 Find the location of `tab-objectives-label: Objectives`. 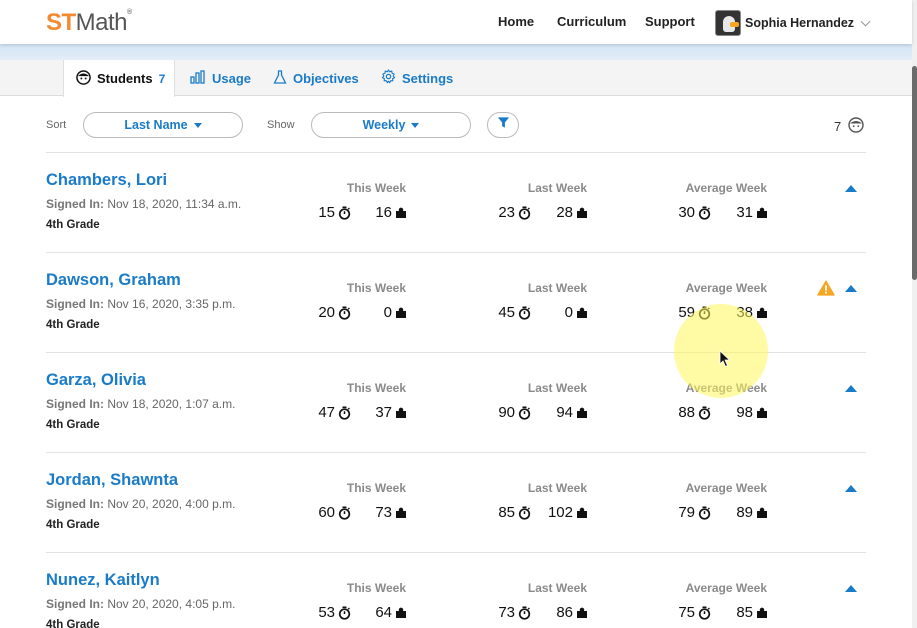

tab-objectives-label: Objectives is located at coordinates (326, 78).